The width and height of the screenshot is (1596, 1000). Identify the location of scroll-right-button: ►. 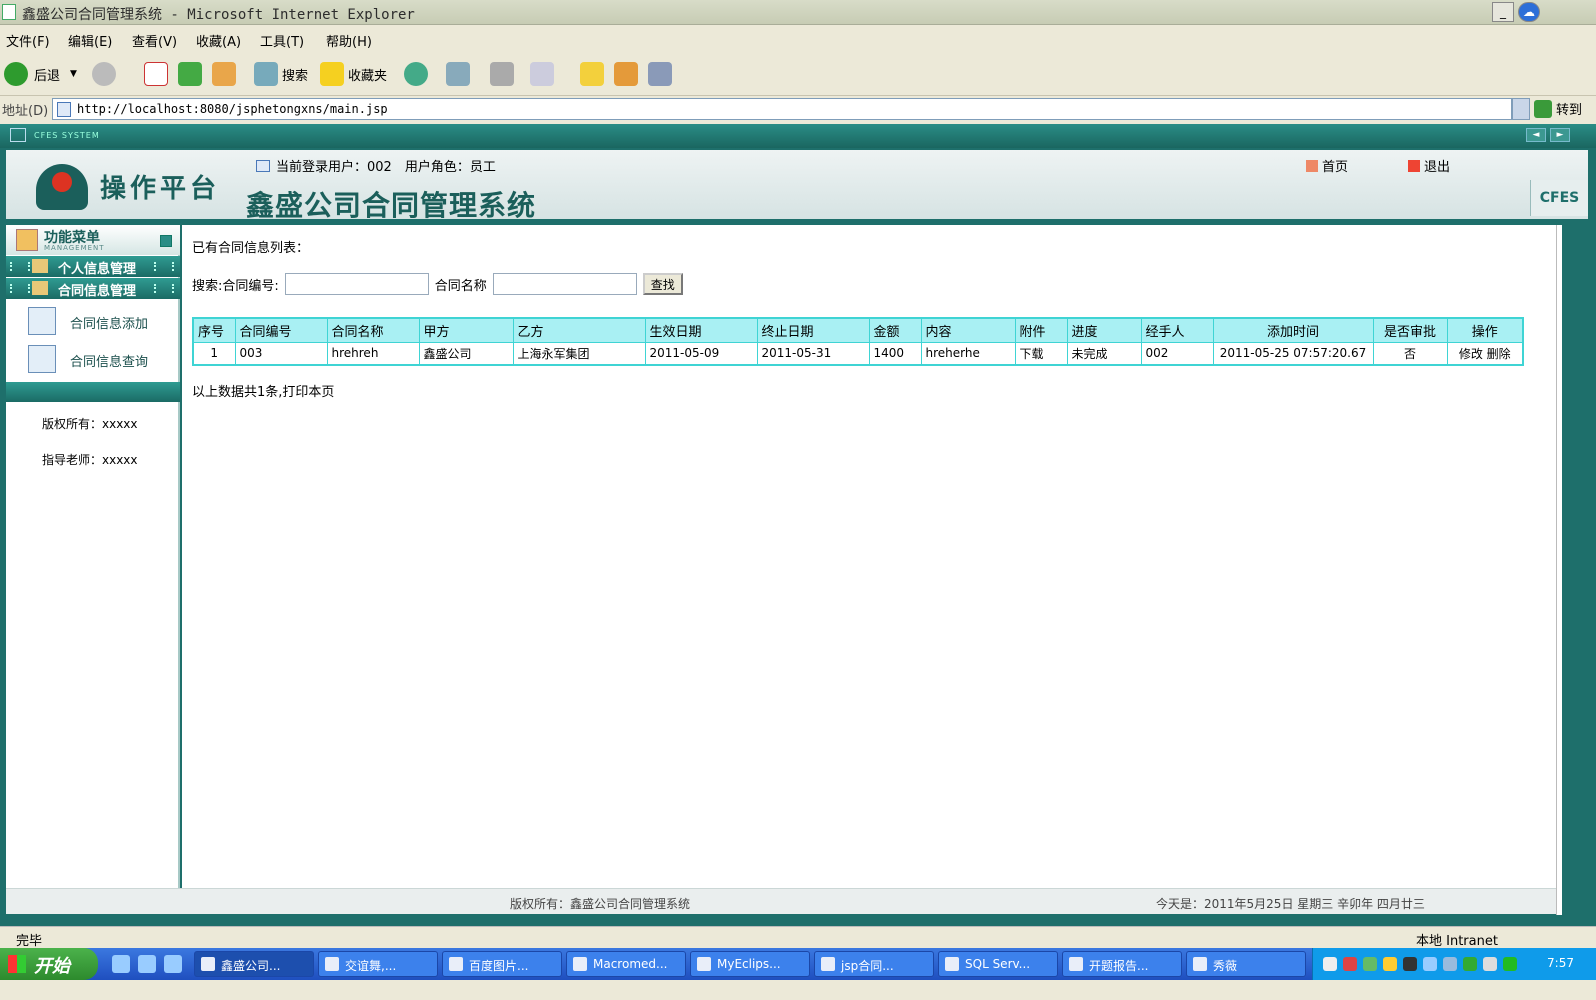
(1560, 135).